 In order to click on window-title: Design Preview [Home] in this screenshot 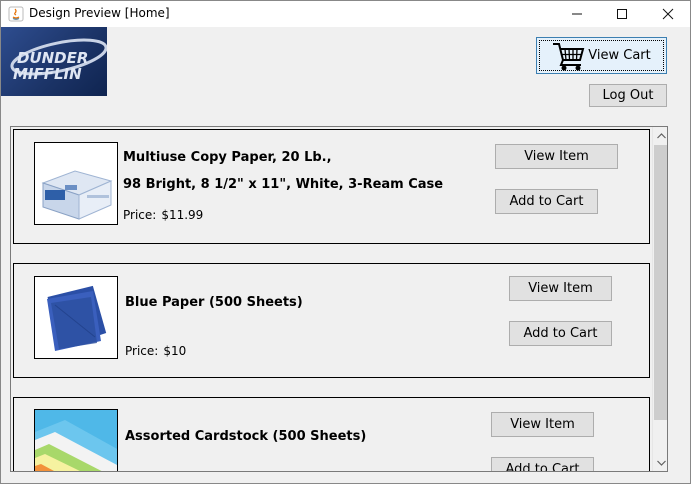, I will do `click(99, 13)`.